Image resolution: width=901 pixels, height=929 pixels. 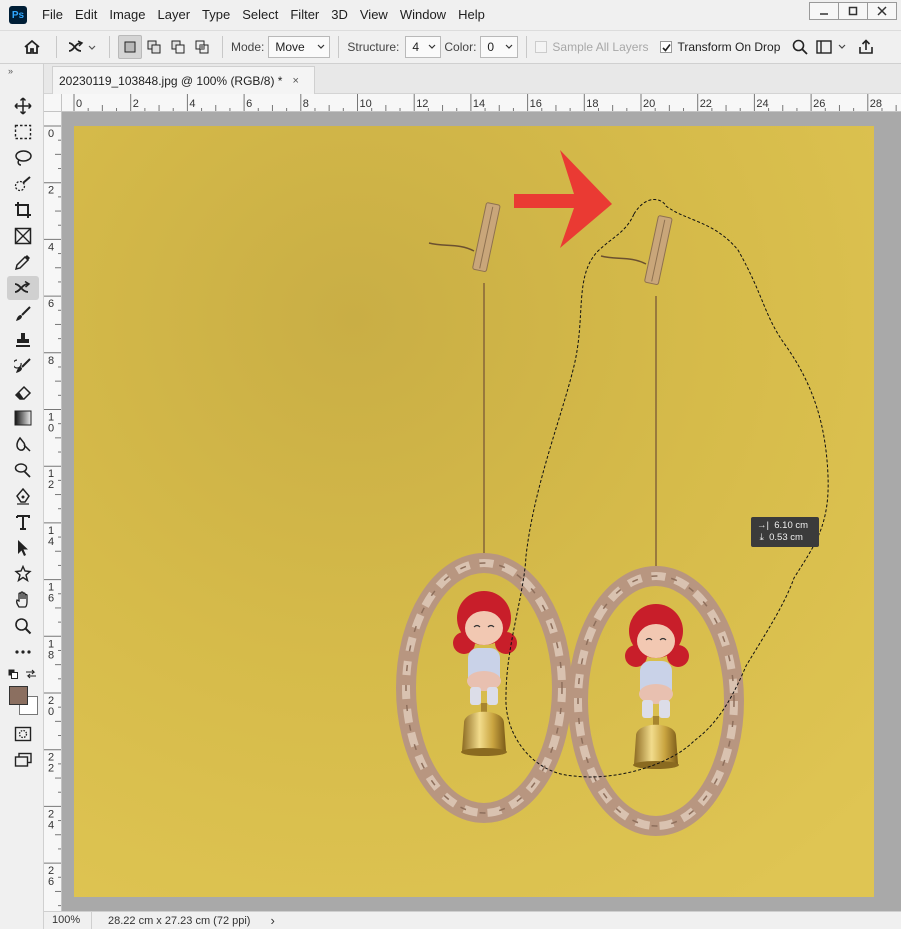 What do you see at coordinates (23, 158) in the screenshot?
I see `tool-lasso` at bounding box center [23, 158].